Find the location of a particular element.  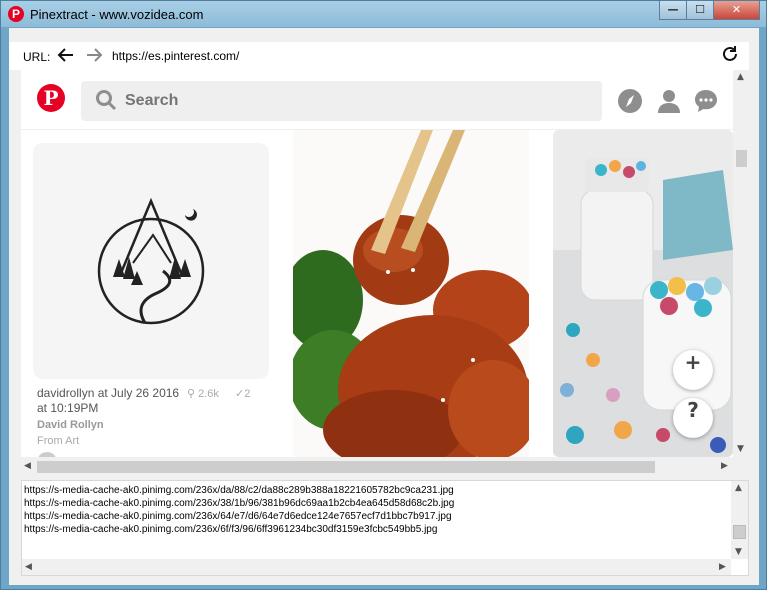

url-label: URL: is located at coordinates (37, 57).